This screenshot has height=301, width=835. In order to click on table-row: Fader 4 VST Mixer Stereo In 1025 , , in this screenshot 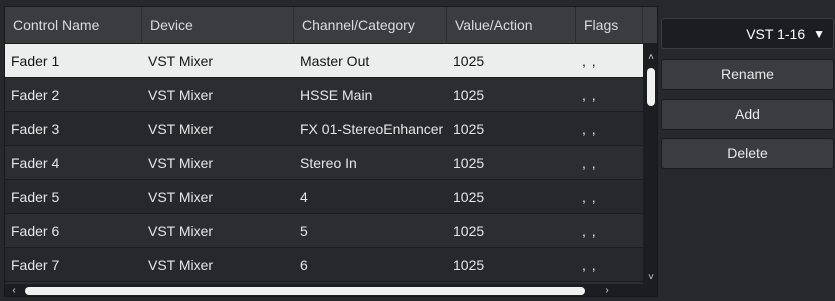, I will do `click(324, 163)`.